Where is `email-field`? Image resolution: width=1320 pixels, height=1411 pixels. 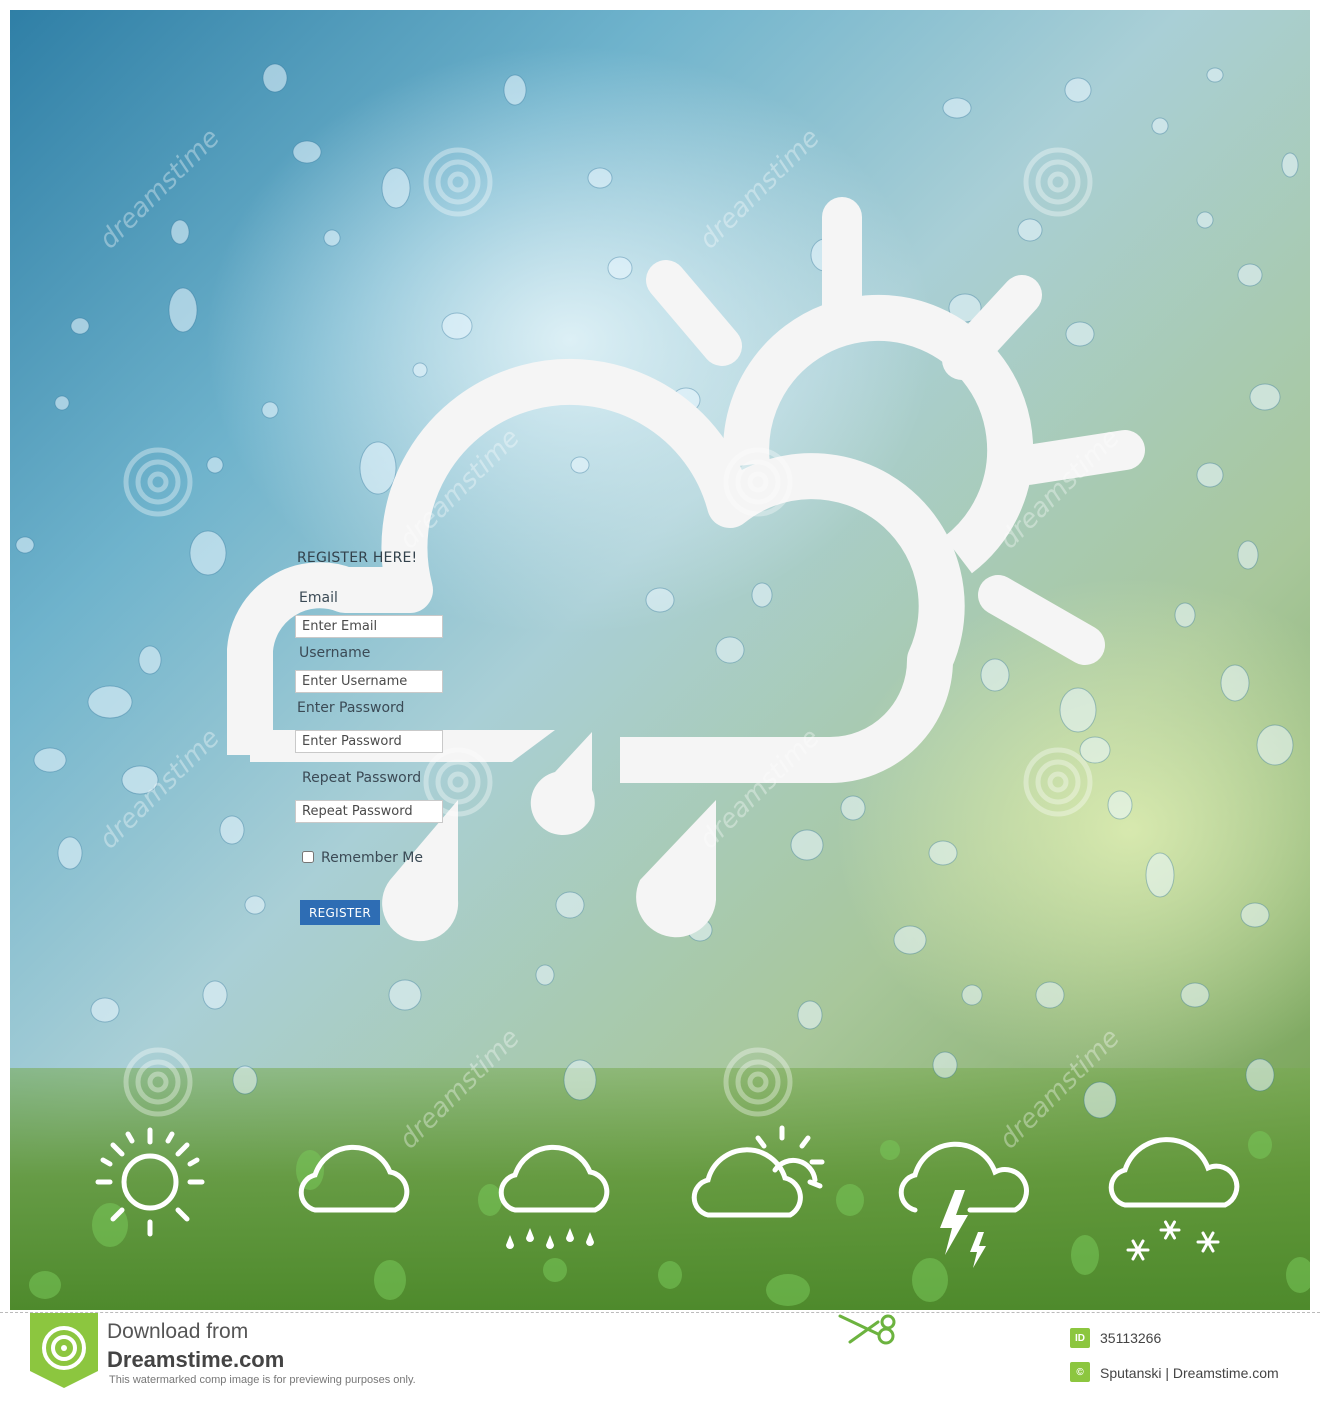 email-field is located at coordinates (369, 626).